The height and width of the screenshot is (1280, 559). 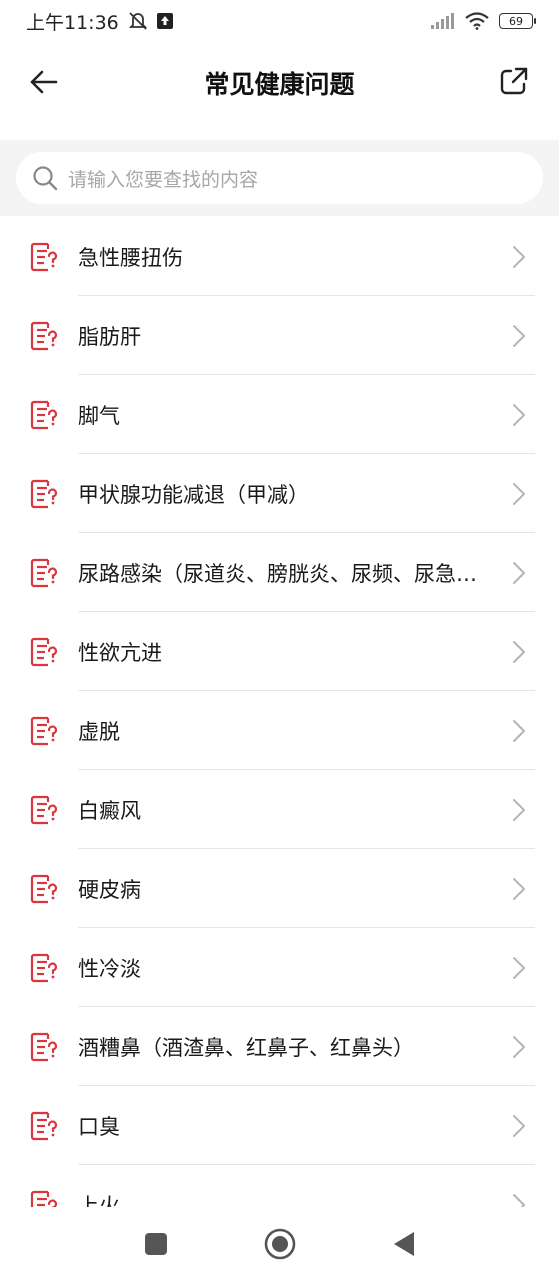 I want to click on battery-level: 69, so click(x=516, y=21).